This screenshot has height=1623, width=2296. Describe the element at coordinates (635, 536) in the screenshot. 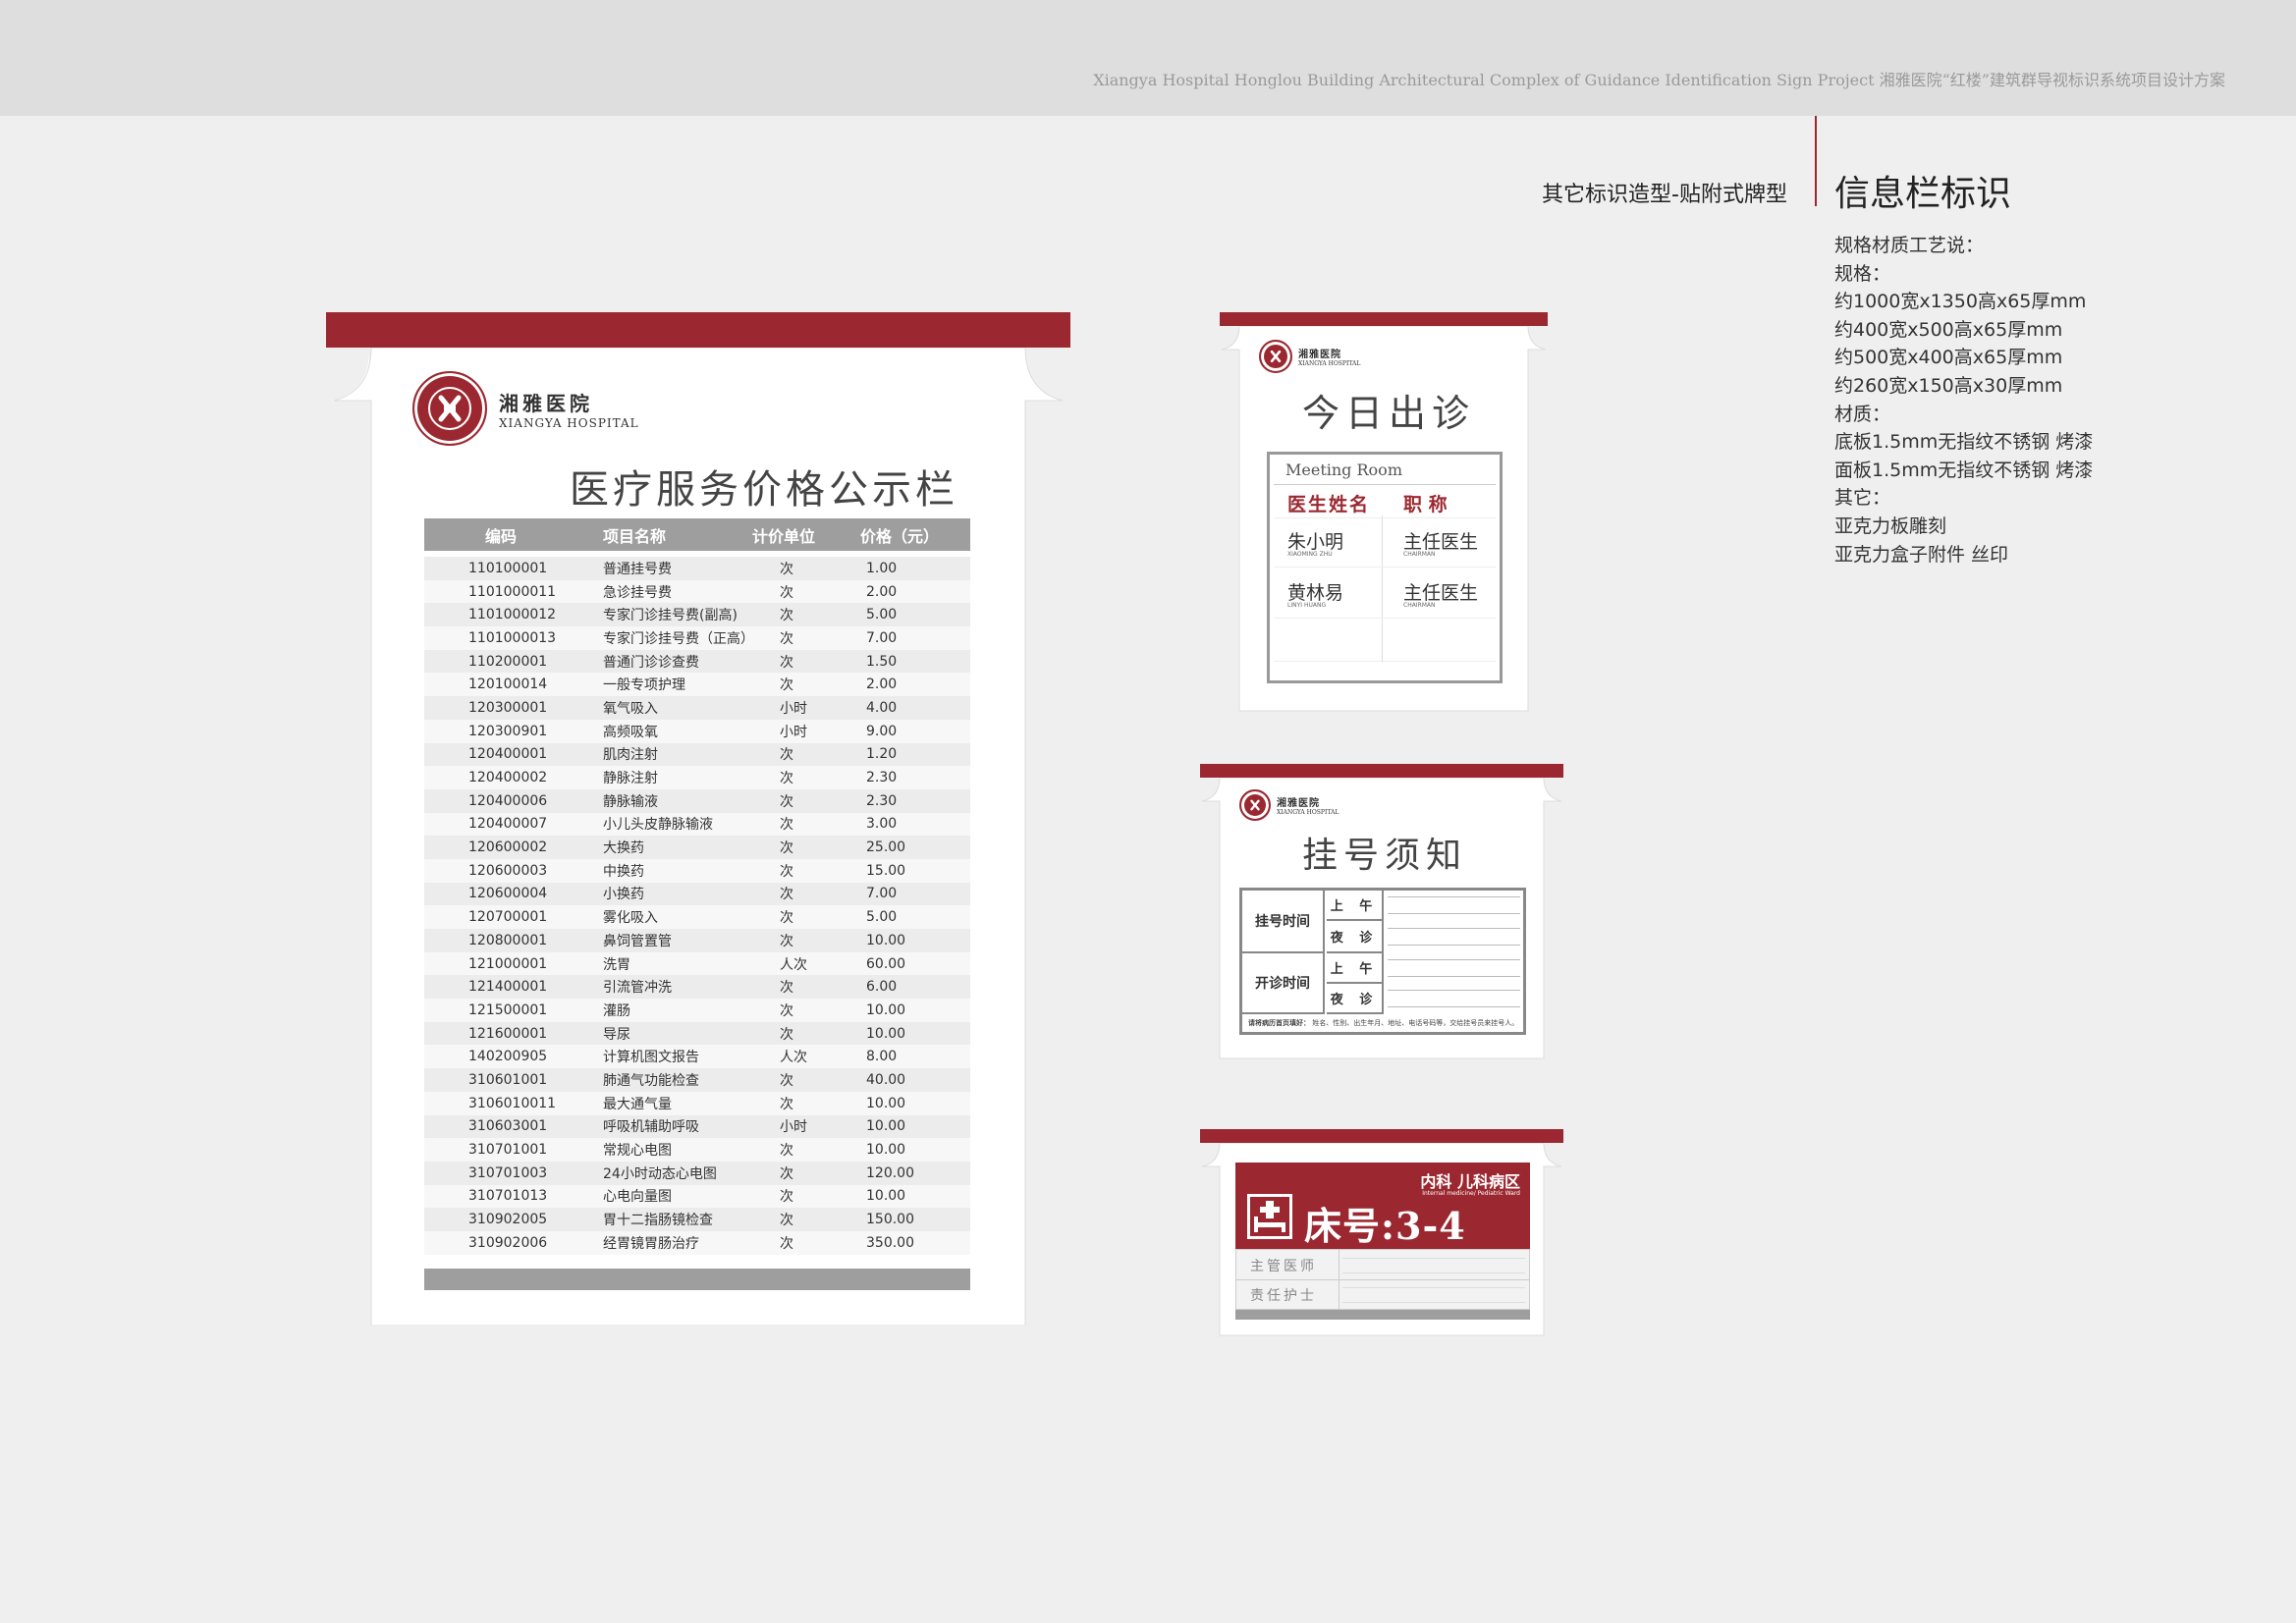

I see `col-item: 项目名称` at that location.